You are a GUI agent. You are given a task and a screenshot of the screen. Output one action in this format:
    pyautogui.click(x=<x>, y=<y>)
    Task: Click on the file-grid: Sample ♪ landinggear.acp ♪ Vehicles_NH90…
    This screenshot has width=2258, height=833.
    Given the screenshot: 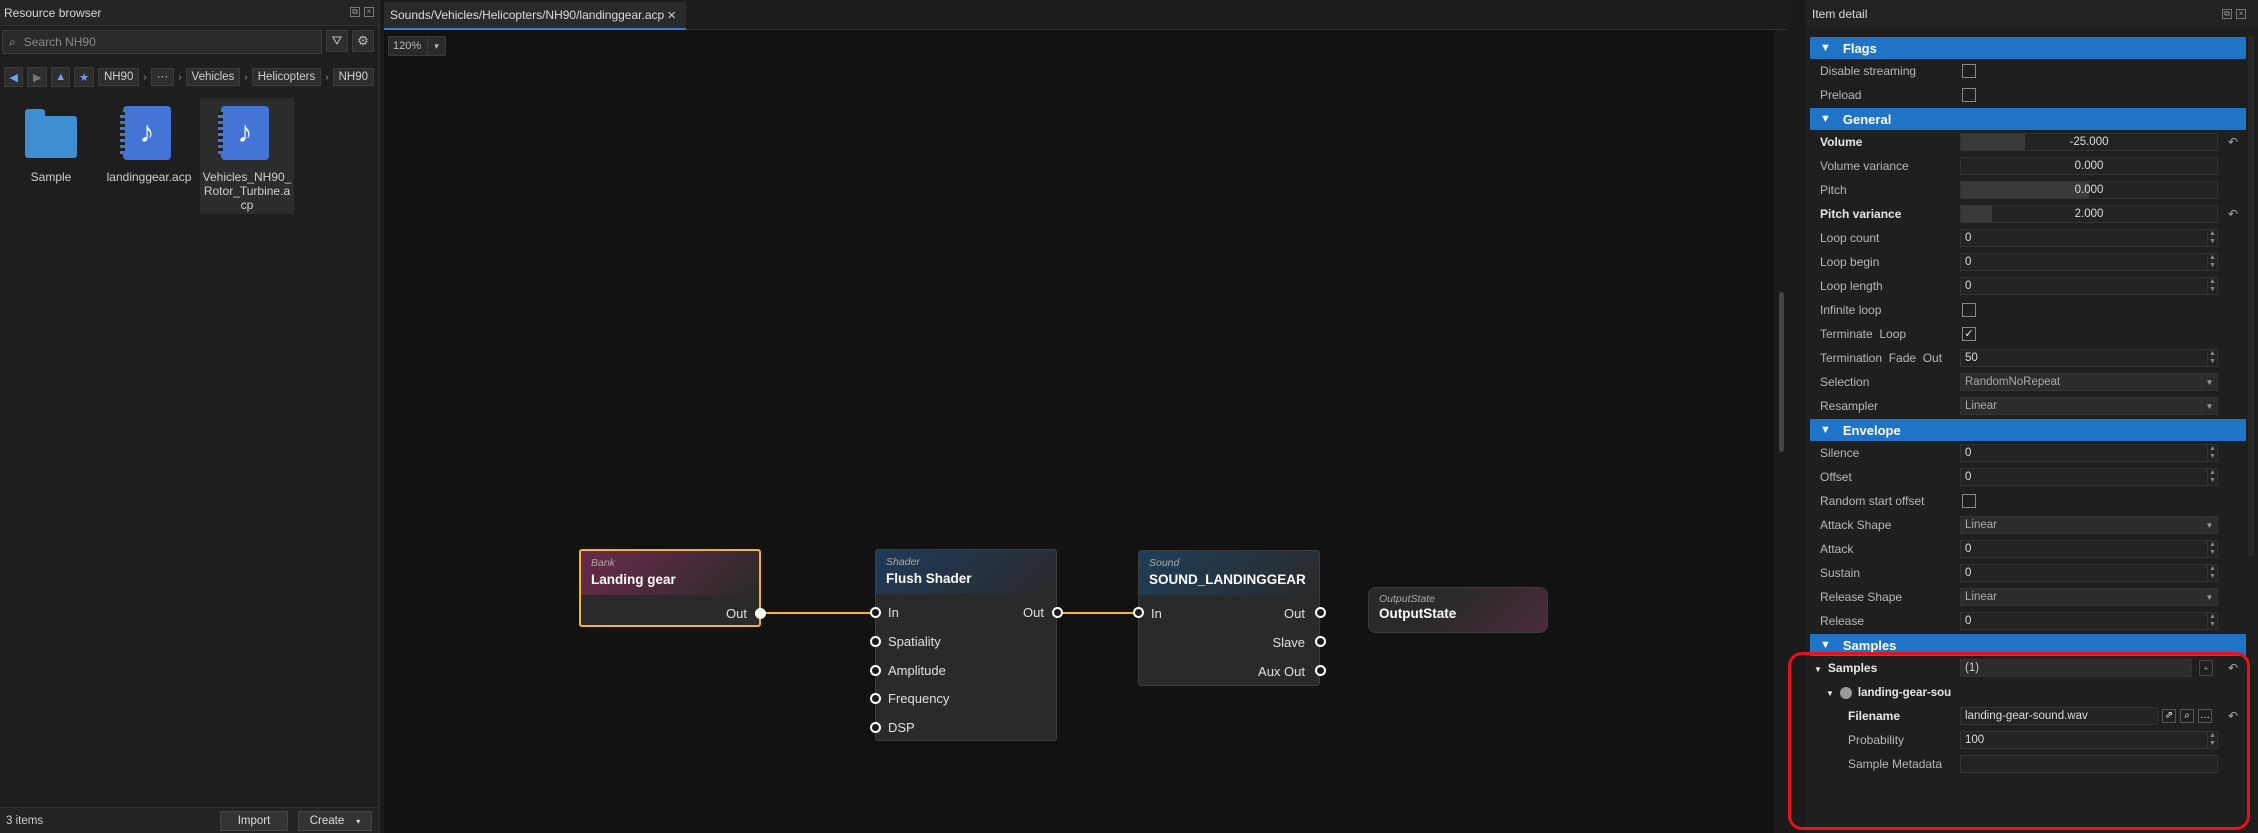 What is the action you would take?
    pyautogui.click(x=149, y=156)
    